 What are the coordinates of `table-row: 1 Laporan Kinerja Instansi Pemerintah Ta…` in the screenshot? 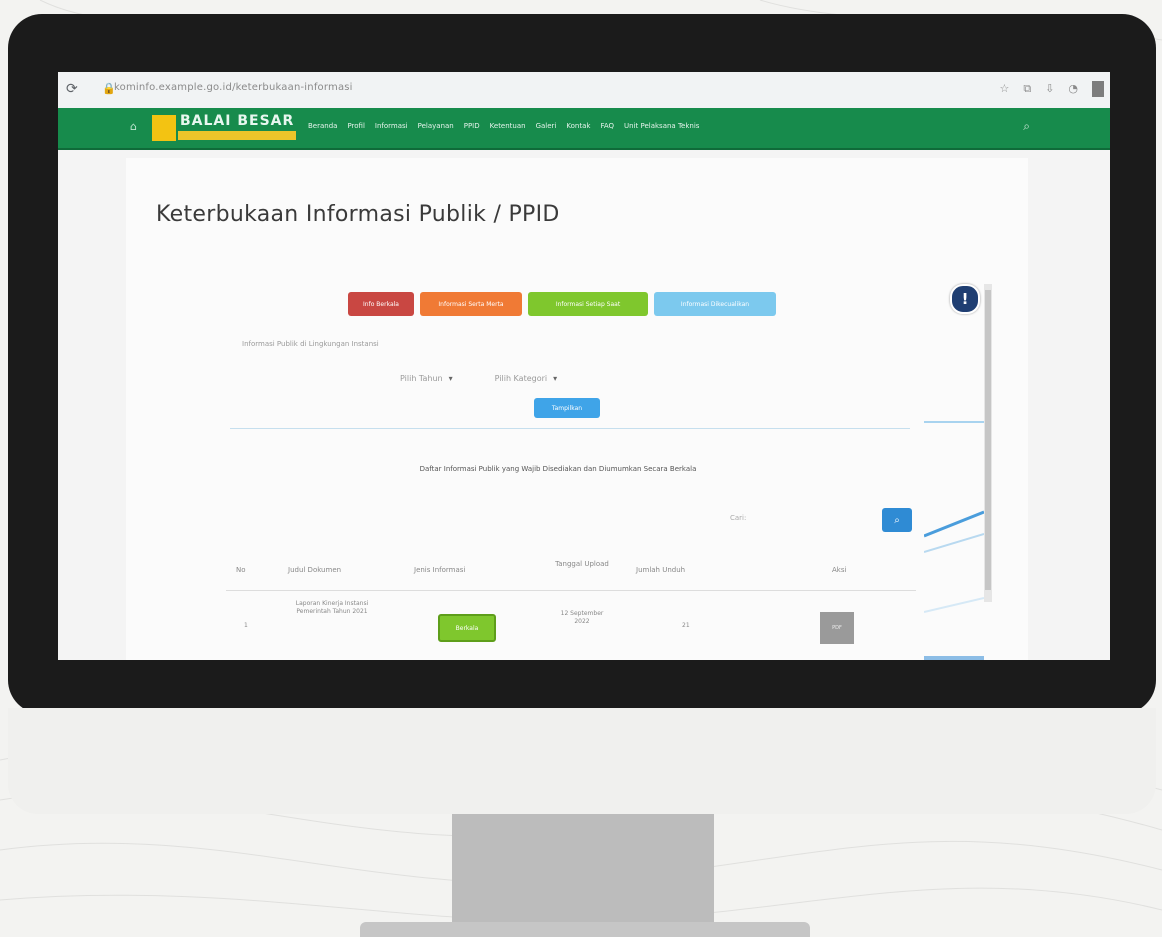 It's located at (556, 627).